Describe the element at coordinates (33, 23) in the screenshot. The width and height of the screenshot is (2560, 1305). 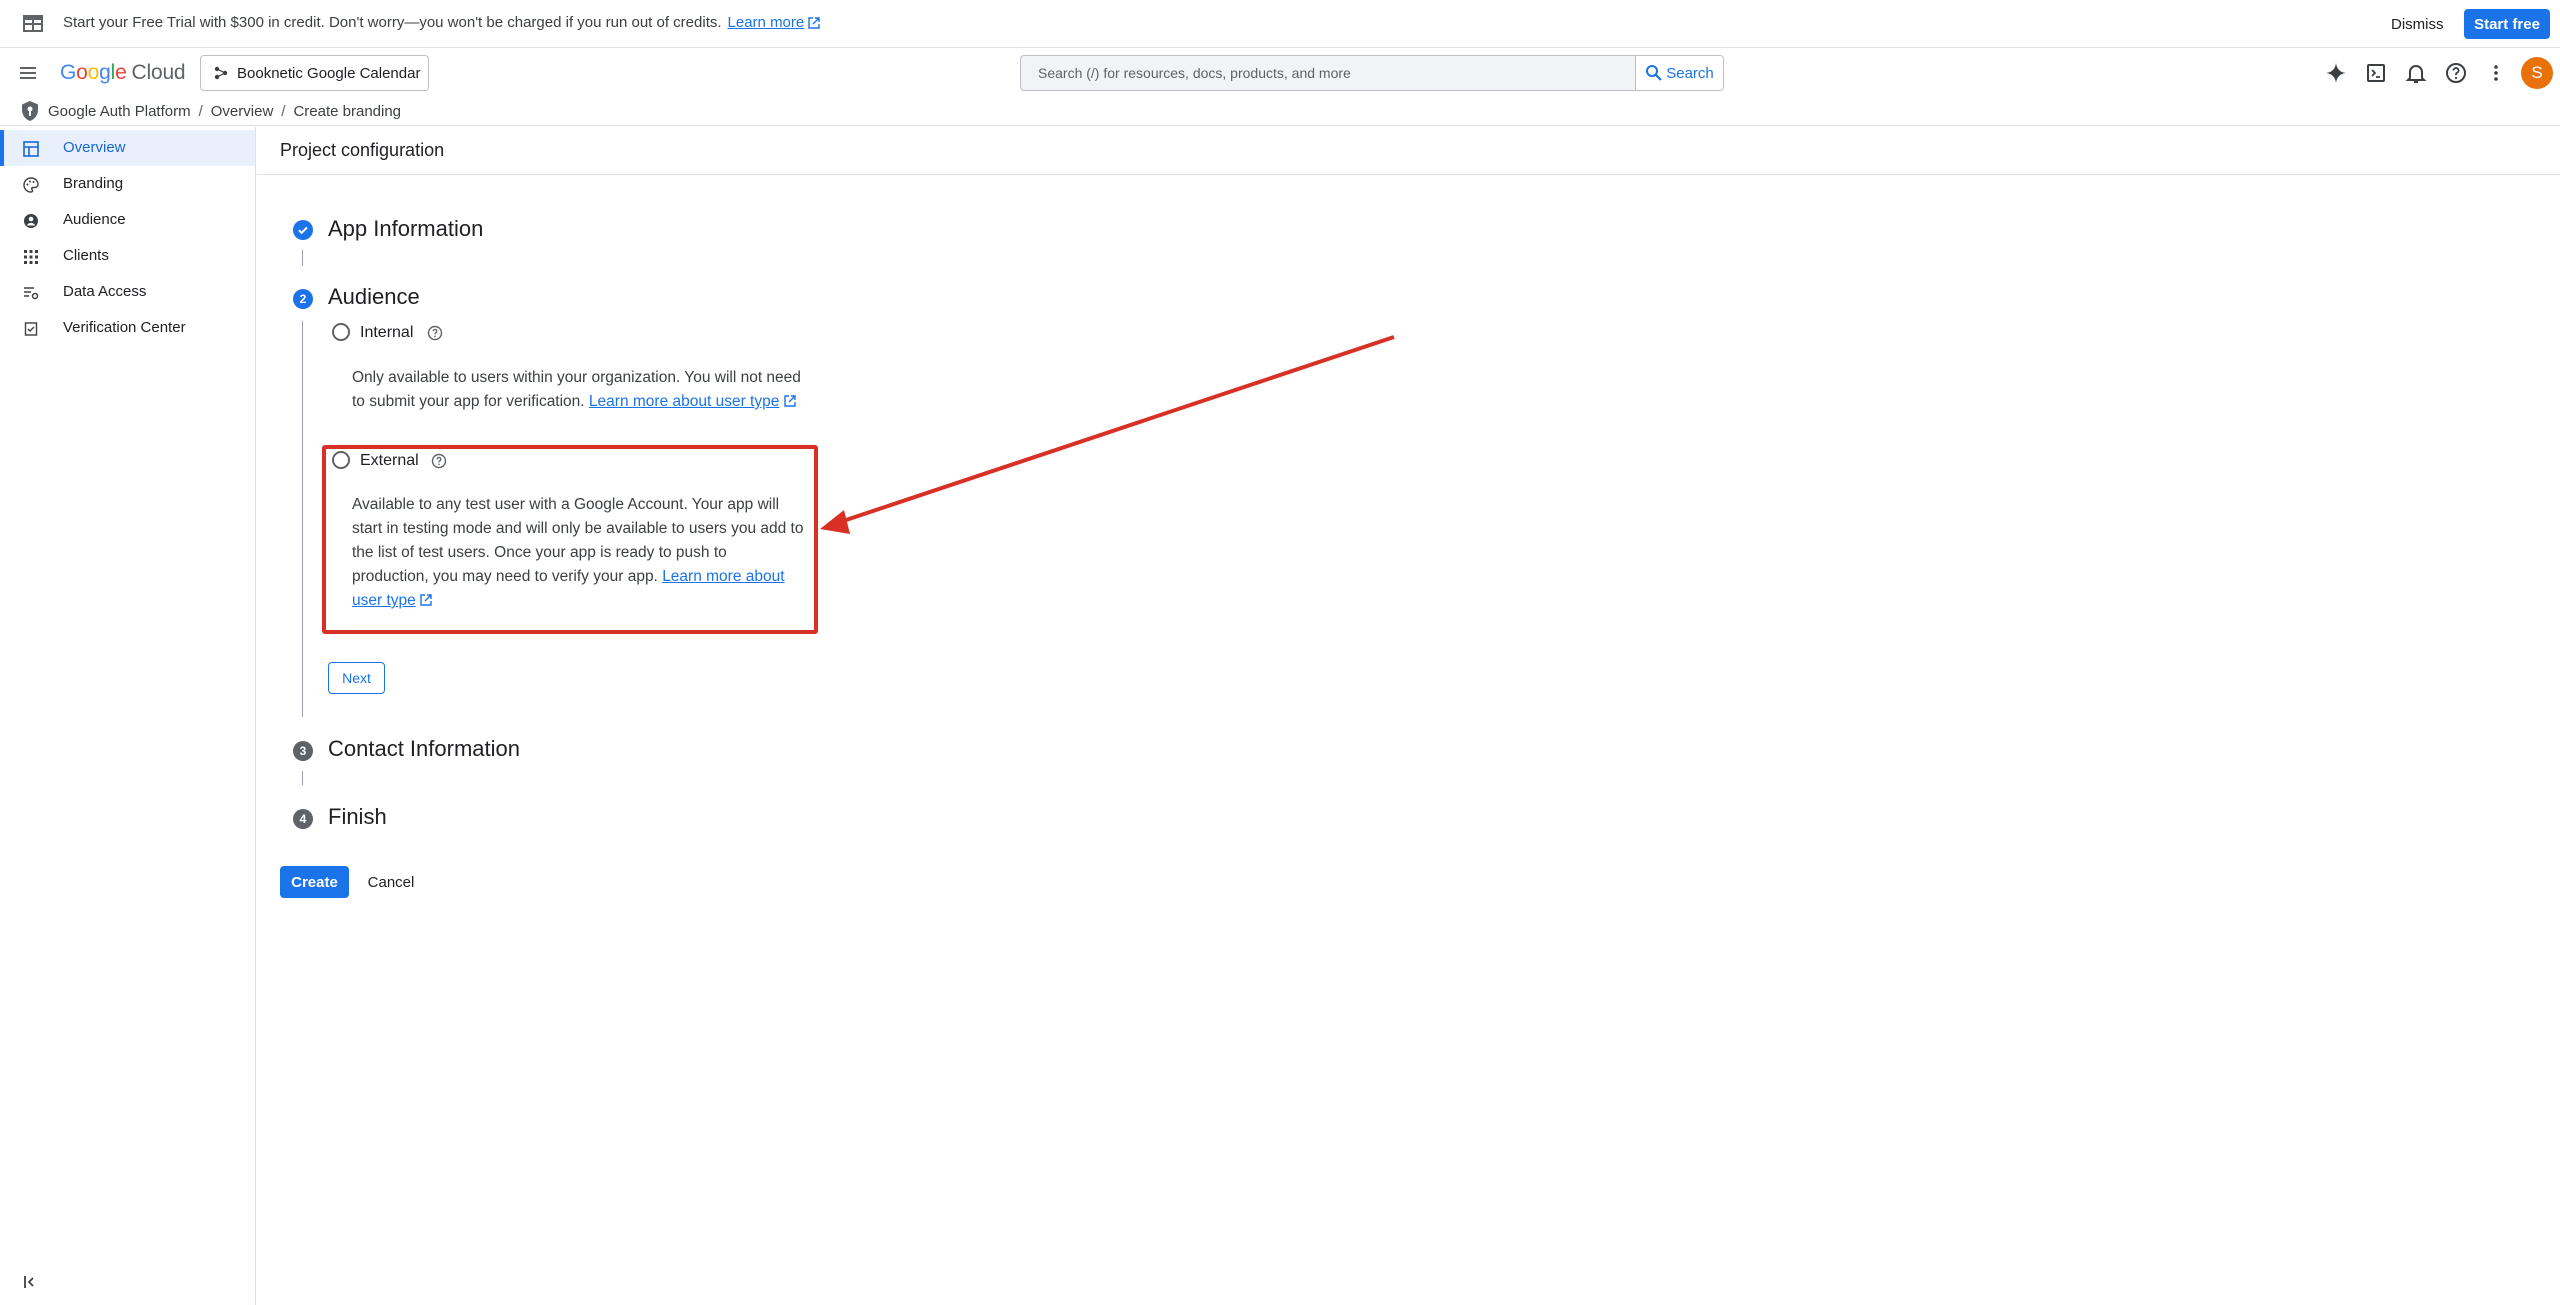
I see `gift-icon` at that location.